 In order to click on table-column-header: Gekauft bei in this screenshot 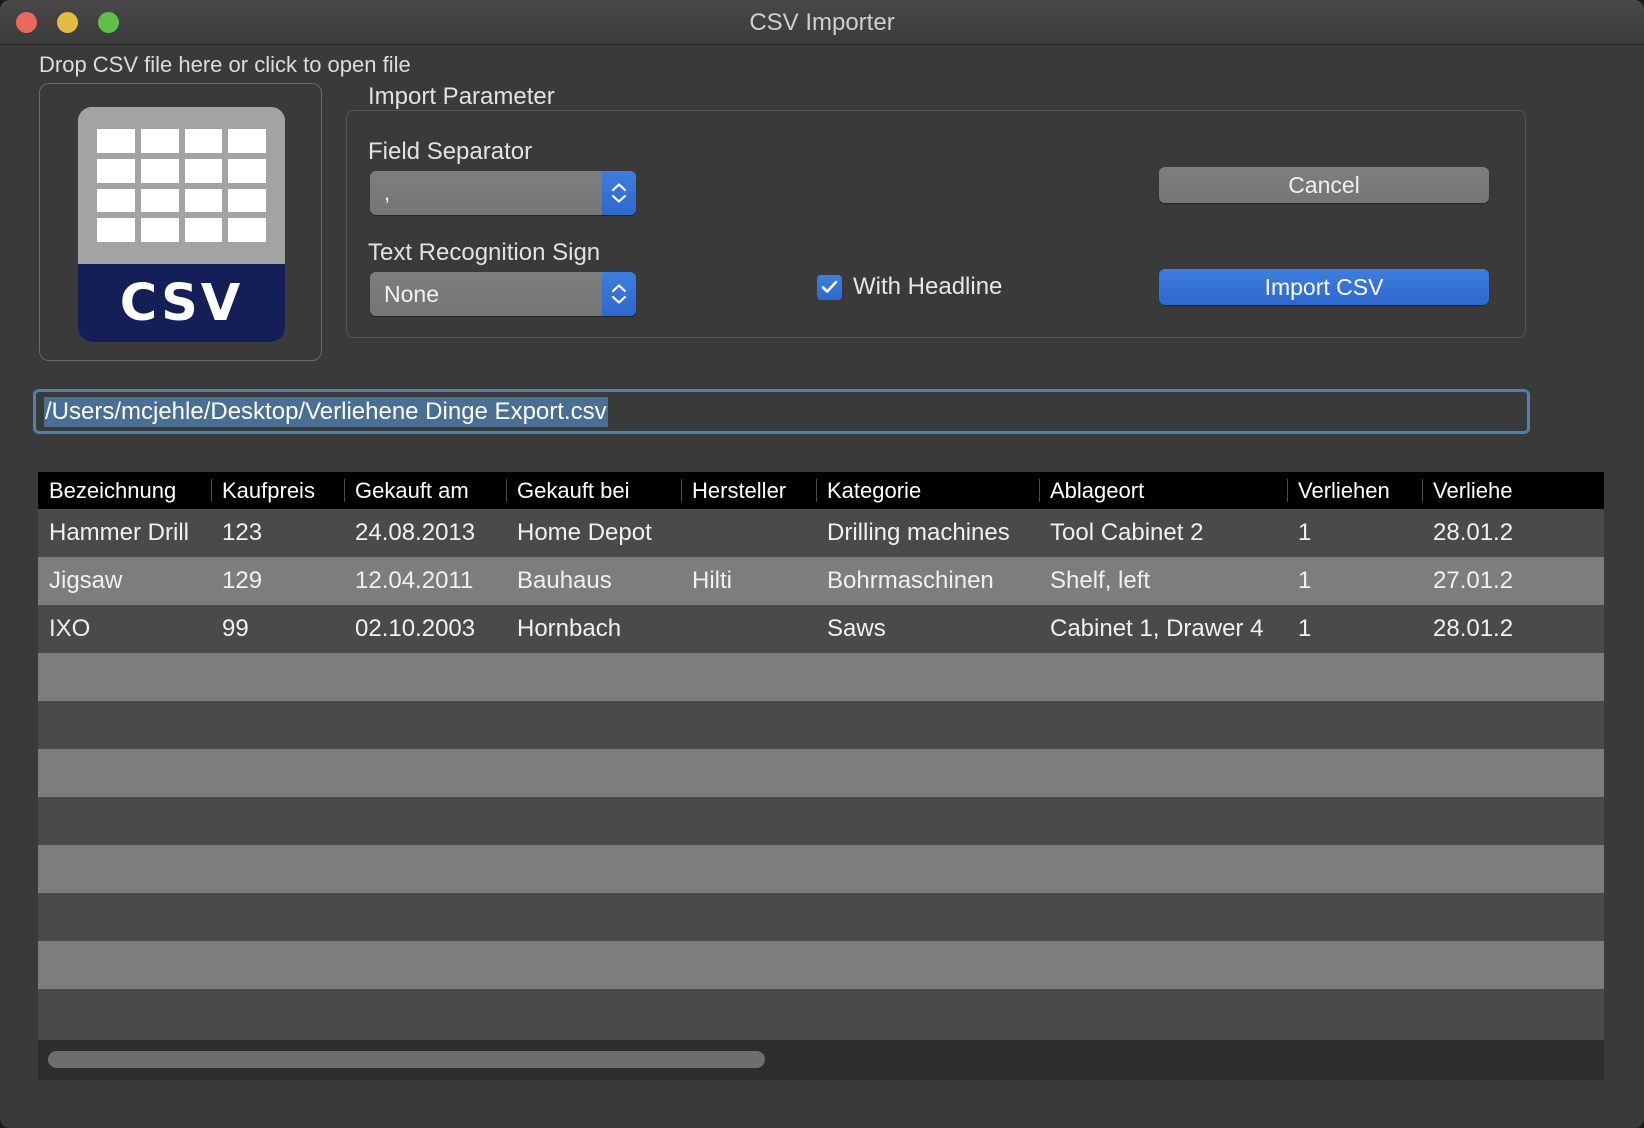, I will do `click(593, 490)`.